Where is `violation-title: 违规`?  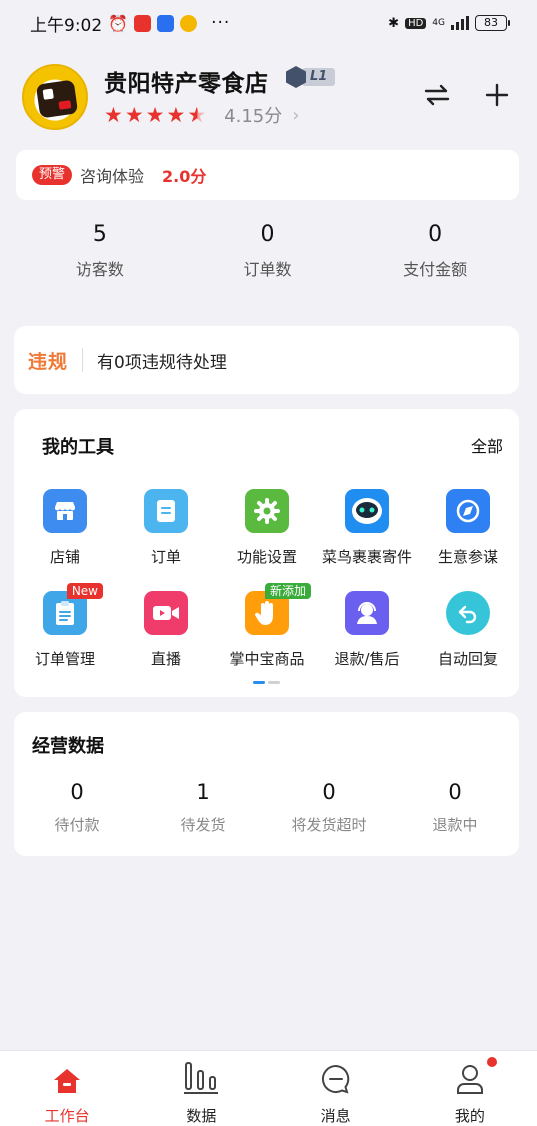 violation-title: 违规 is located at coordinates (48, 361).